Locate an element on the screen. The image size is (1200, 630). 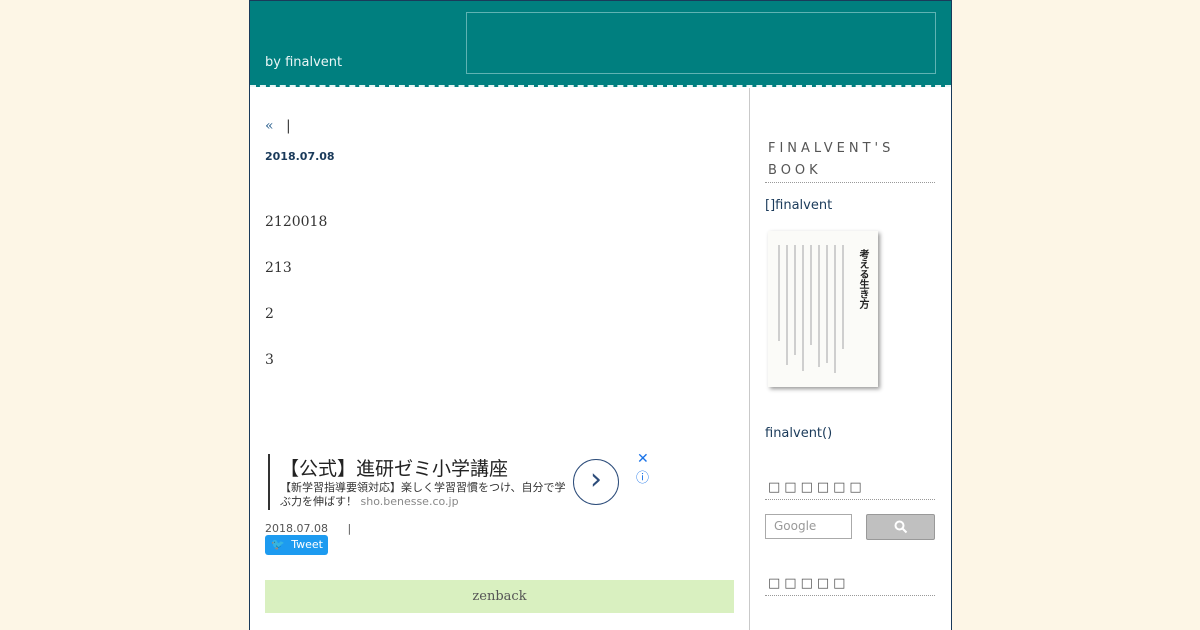
prev-entry-link: « is located at coordinates (269, 126).